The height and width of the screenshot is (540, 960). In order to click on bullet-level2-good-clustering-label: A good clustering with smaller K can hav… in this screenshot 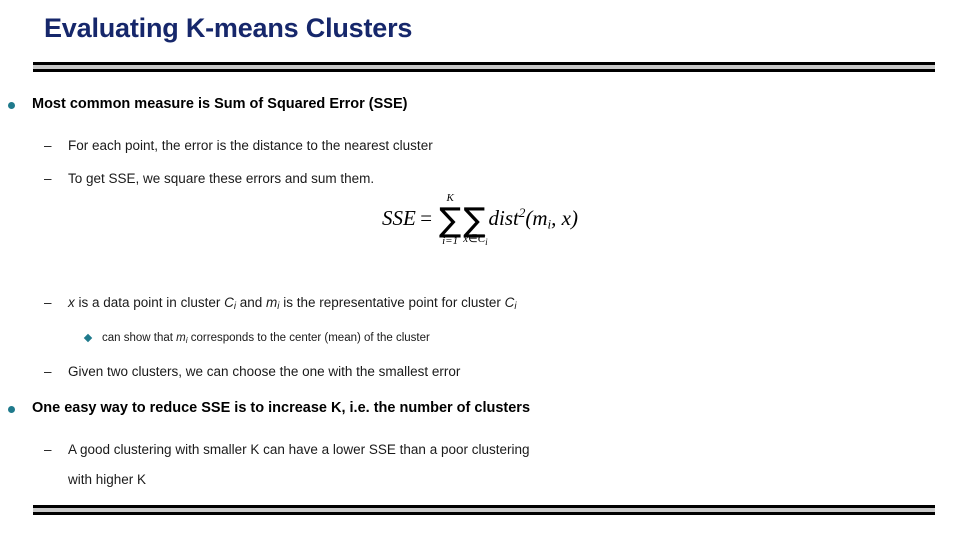, I will do `click(299, 449)`.